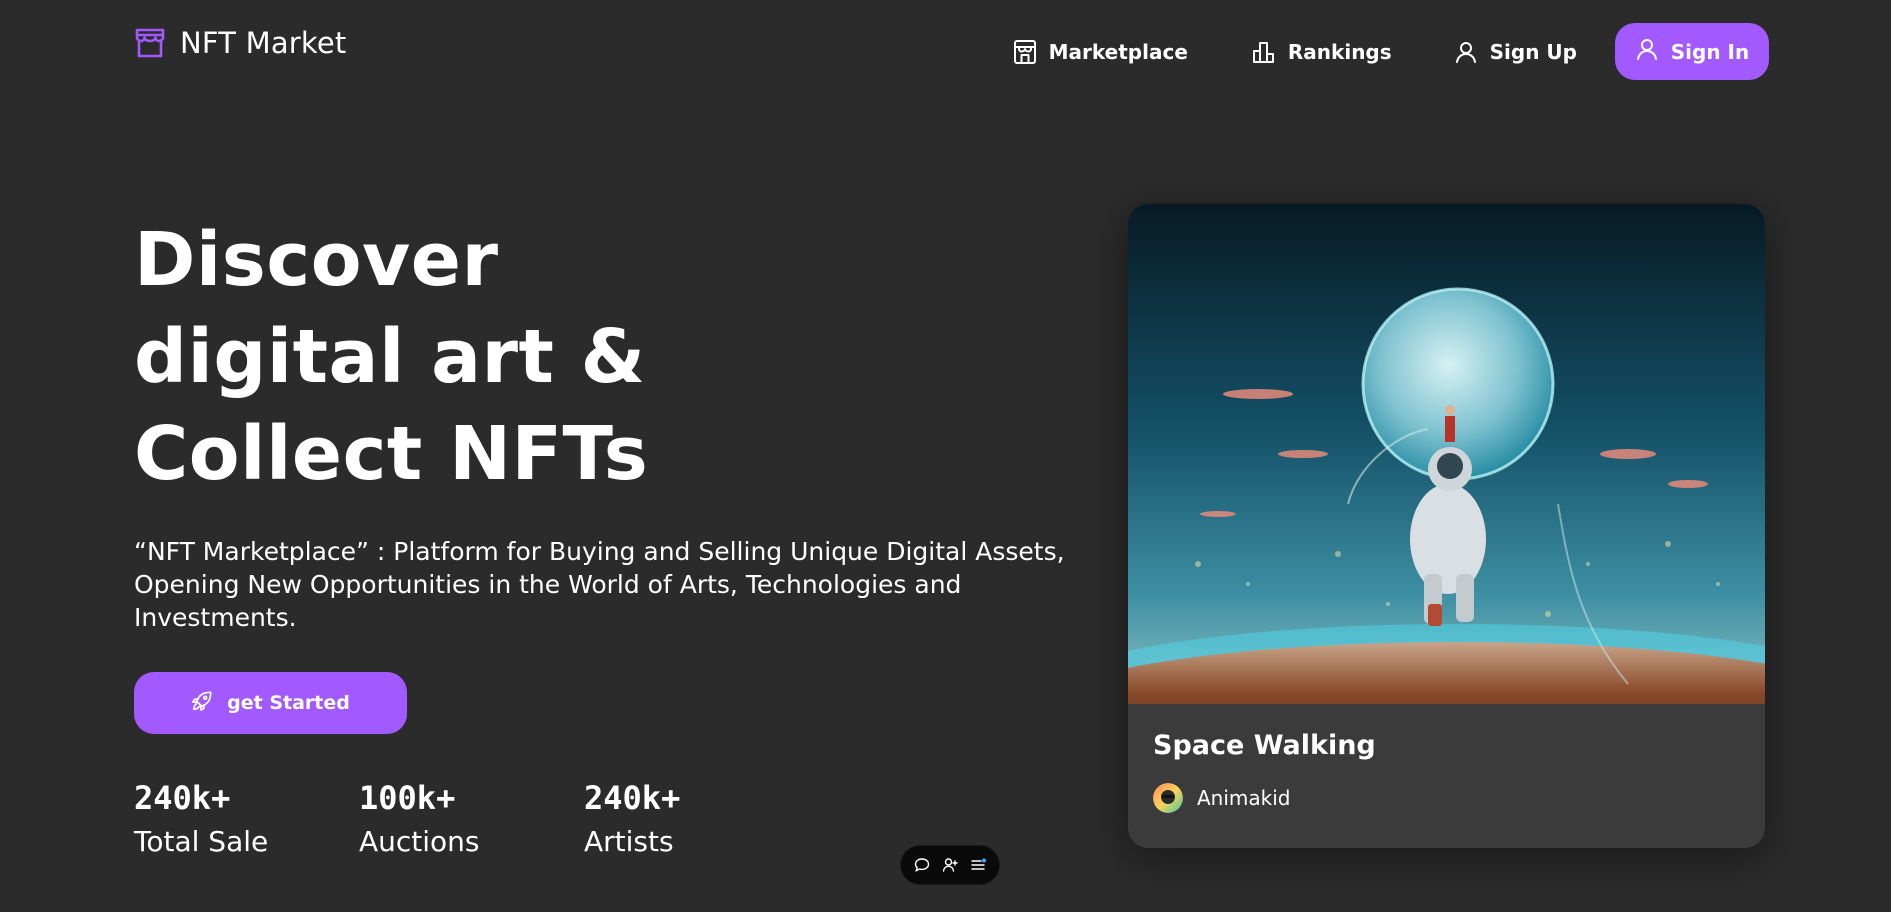 The height and width of the screenshot is (912, 1891). I want to click on sign-in-button: Sign In, so click(1692, 51).